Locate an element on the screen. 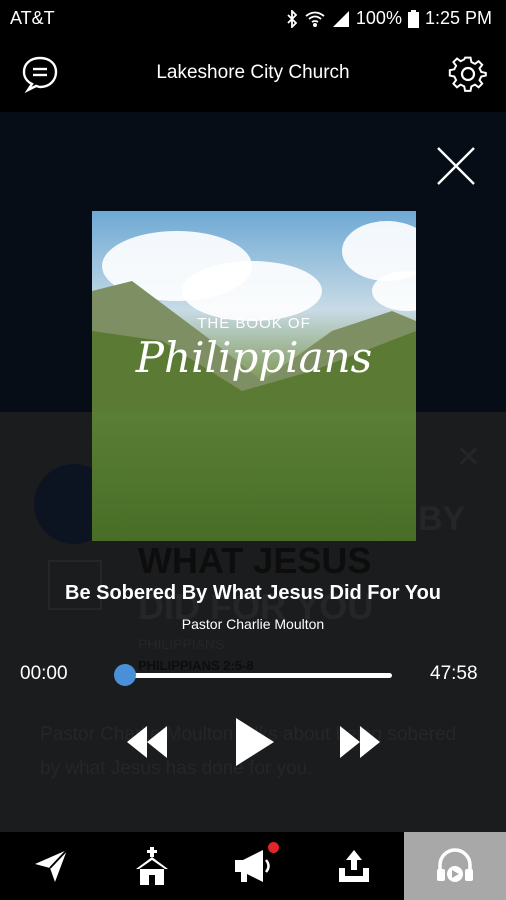  notification-badge is located at coordinates (273, 847).